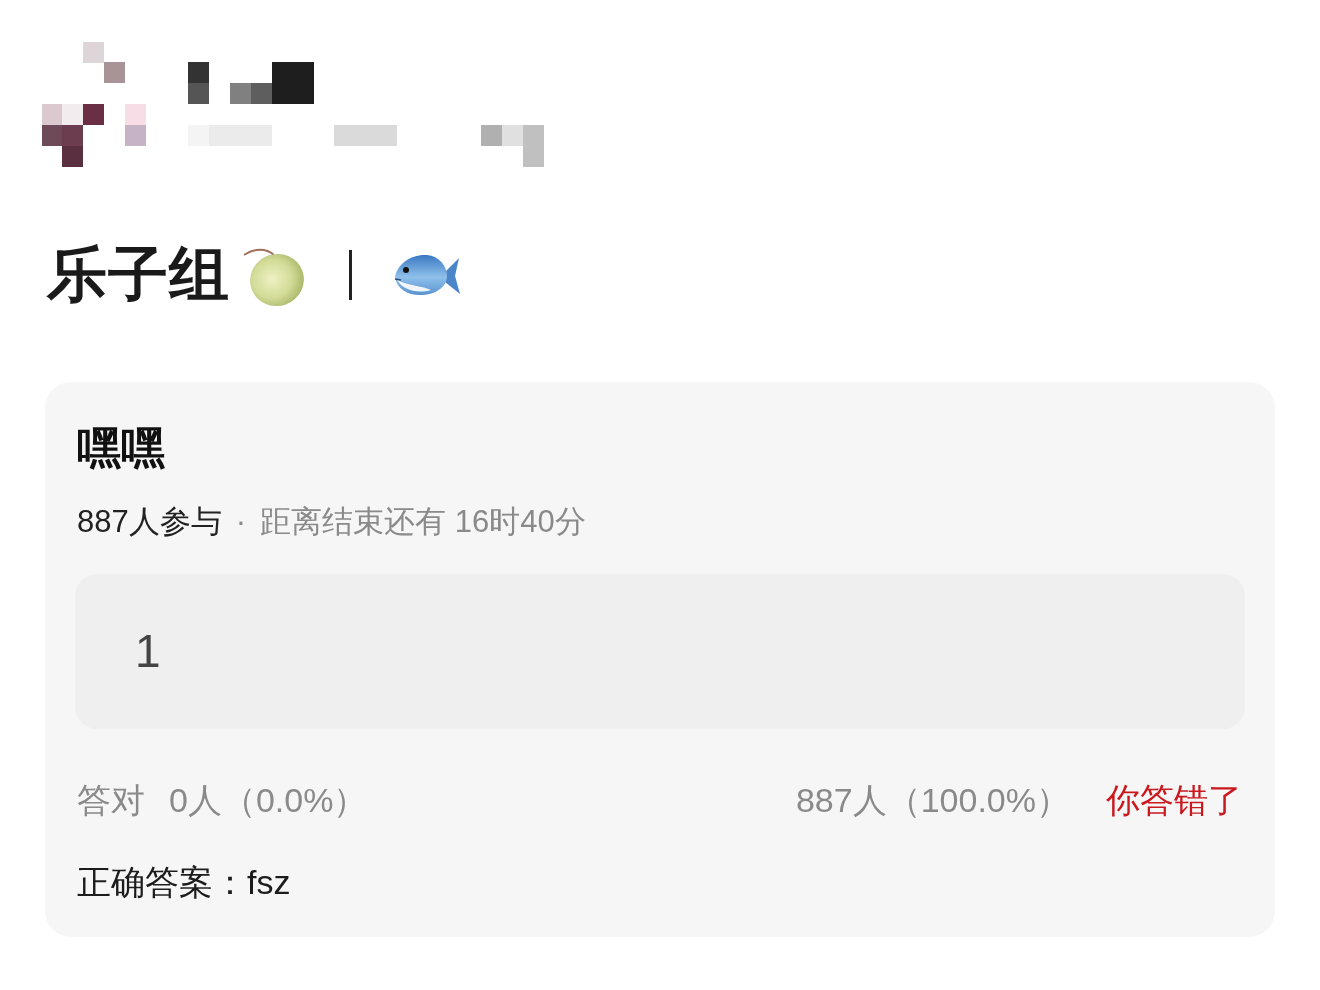 This screenshot has width=1320, height=990. Describe the element at coordinates (423, 521) in the screenshot. I see `countdown-text: 距离结束还有 16时40分` at that location.